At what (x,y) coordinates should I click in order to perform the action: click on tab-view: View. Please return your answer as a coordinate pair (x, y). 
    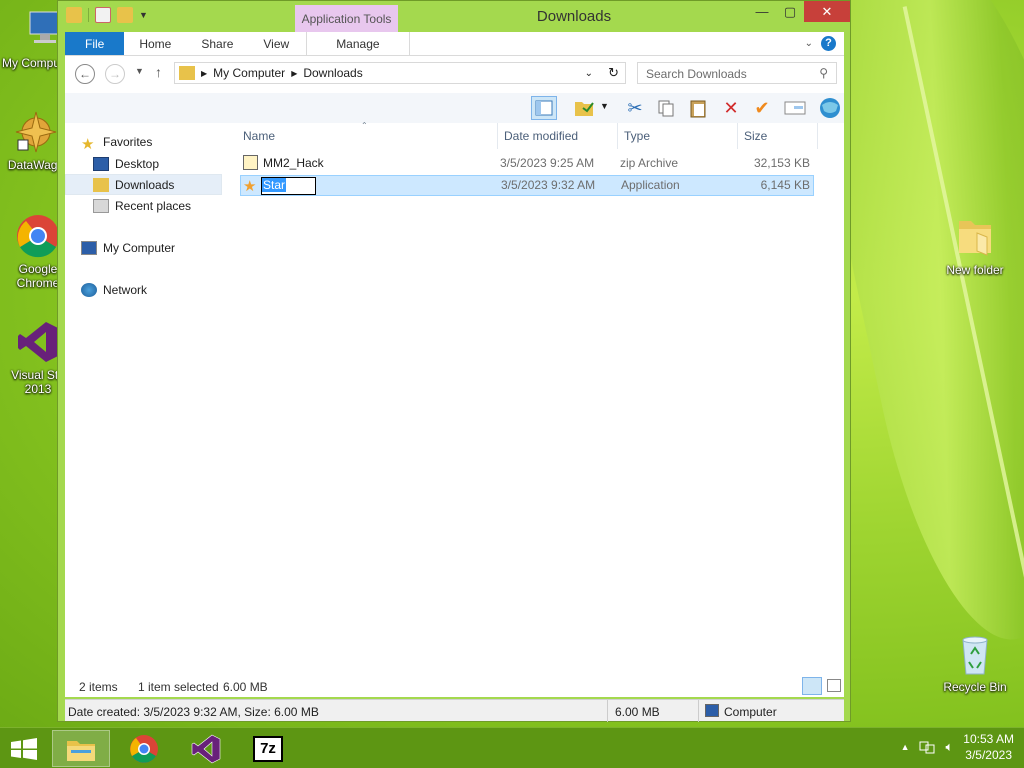
    Looking at the image, I should click on (276, 43).